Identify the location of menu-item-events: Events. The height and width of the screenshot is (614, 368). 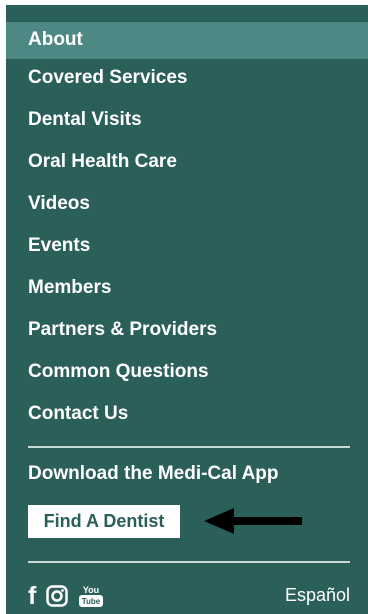
(187, 248).